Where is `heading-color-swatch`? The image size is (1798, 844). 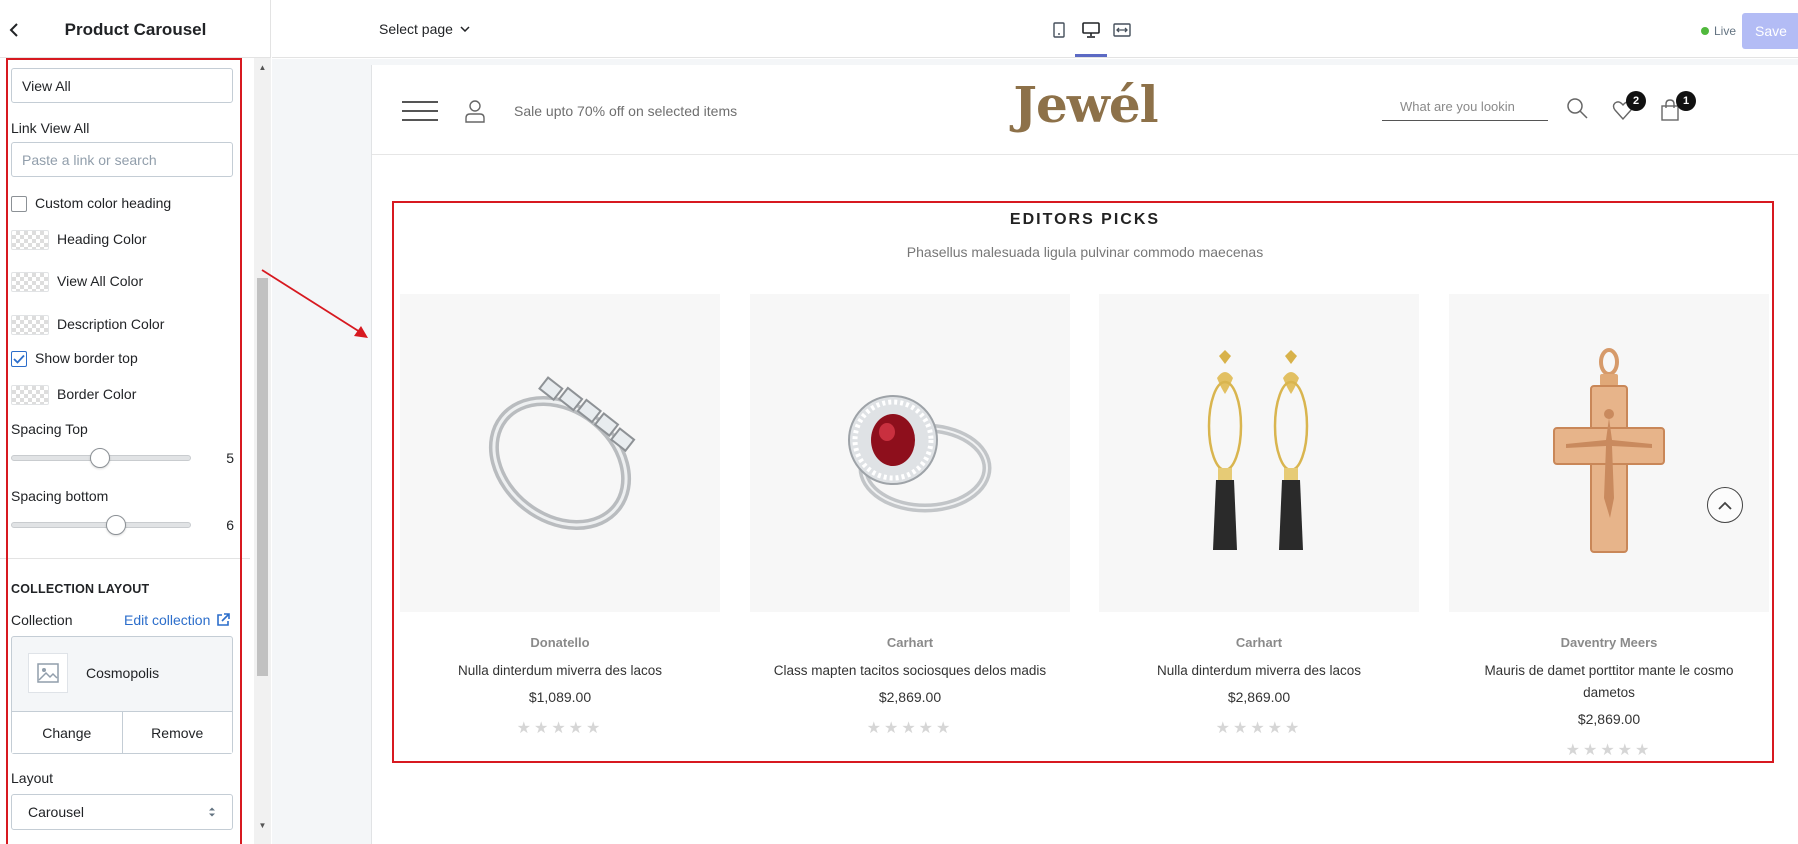 heading-color-swatch is located at coordinates (30, 240).